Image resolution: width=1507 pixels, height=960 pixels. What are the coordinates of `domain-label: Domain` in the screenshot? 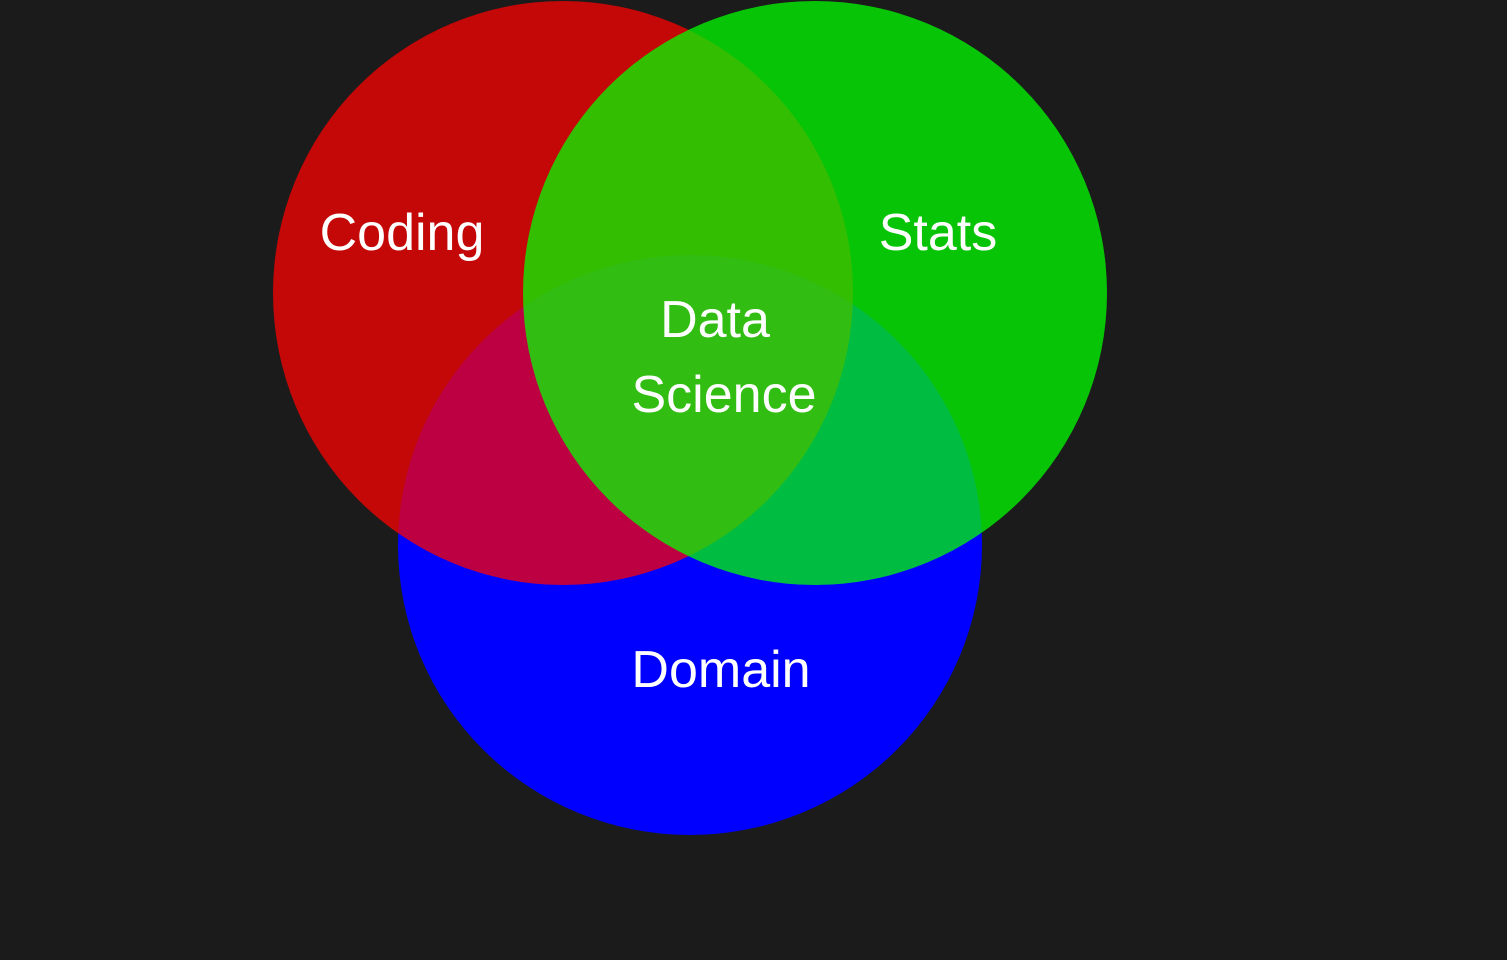 It's located at (720, 670).